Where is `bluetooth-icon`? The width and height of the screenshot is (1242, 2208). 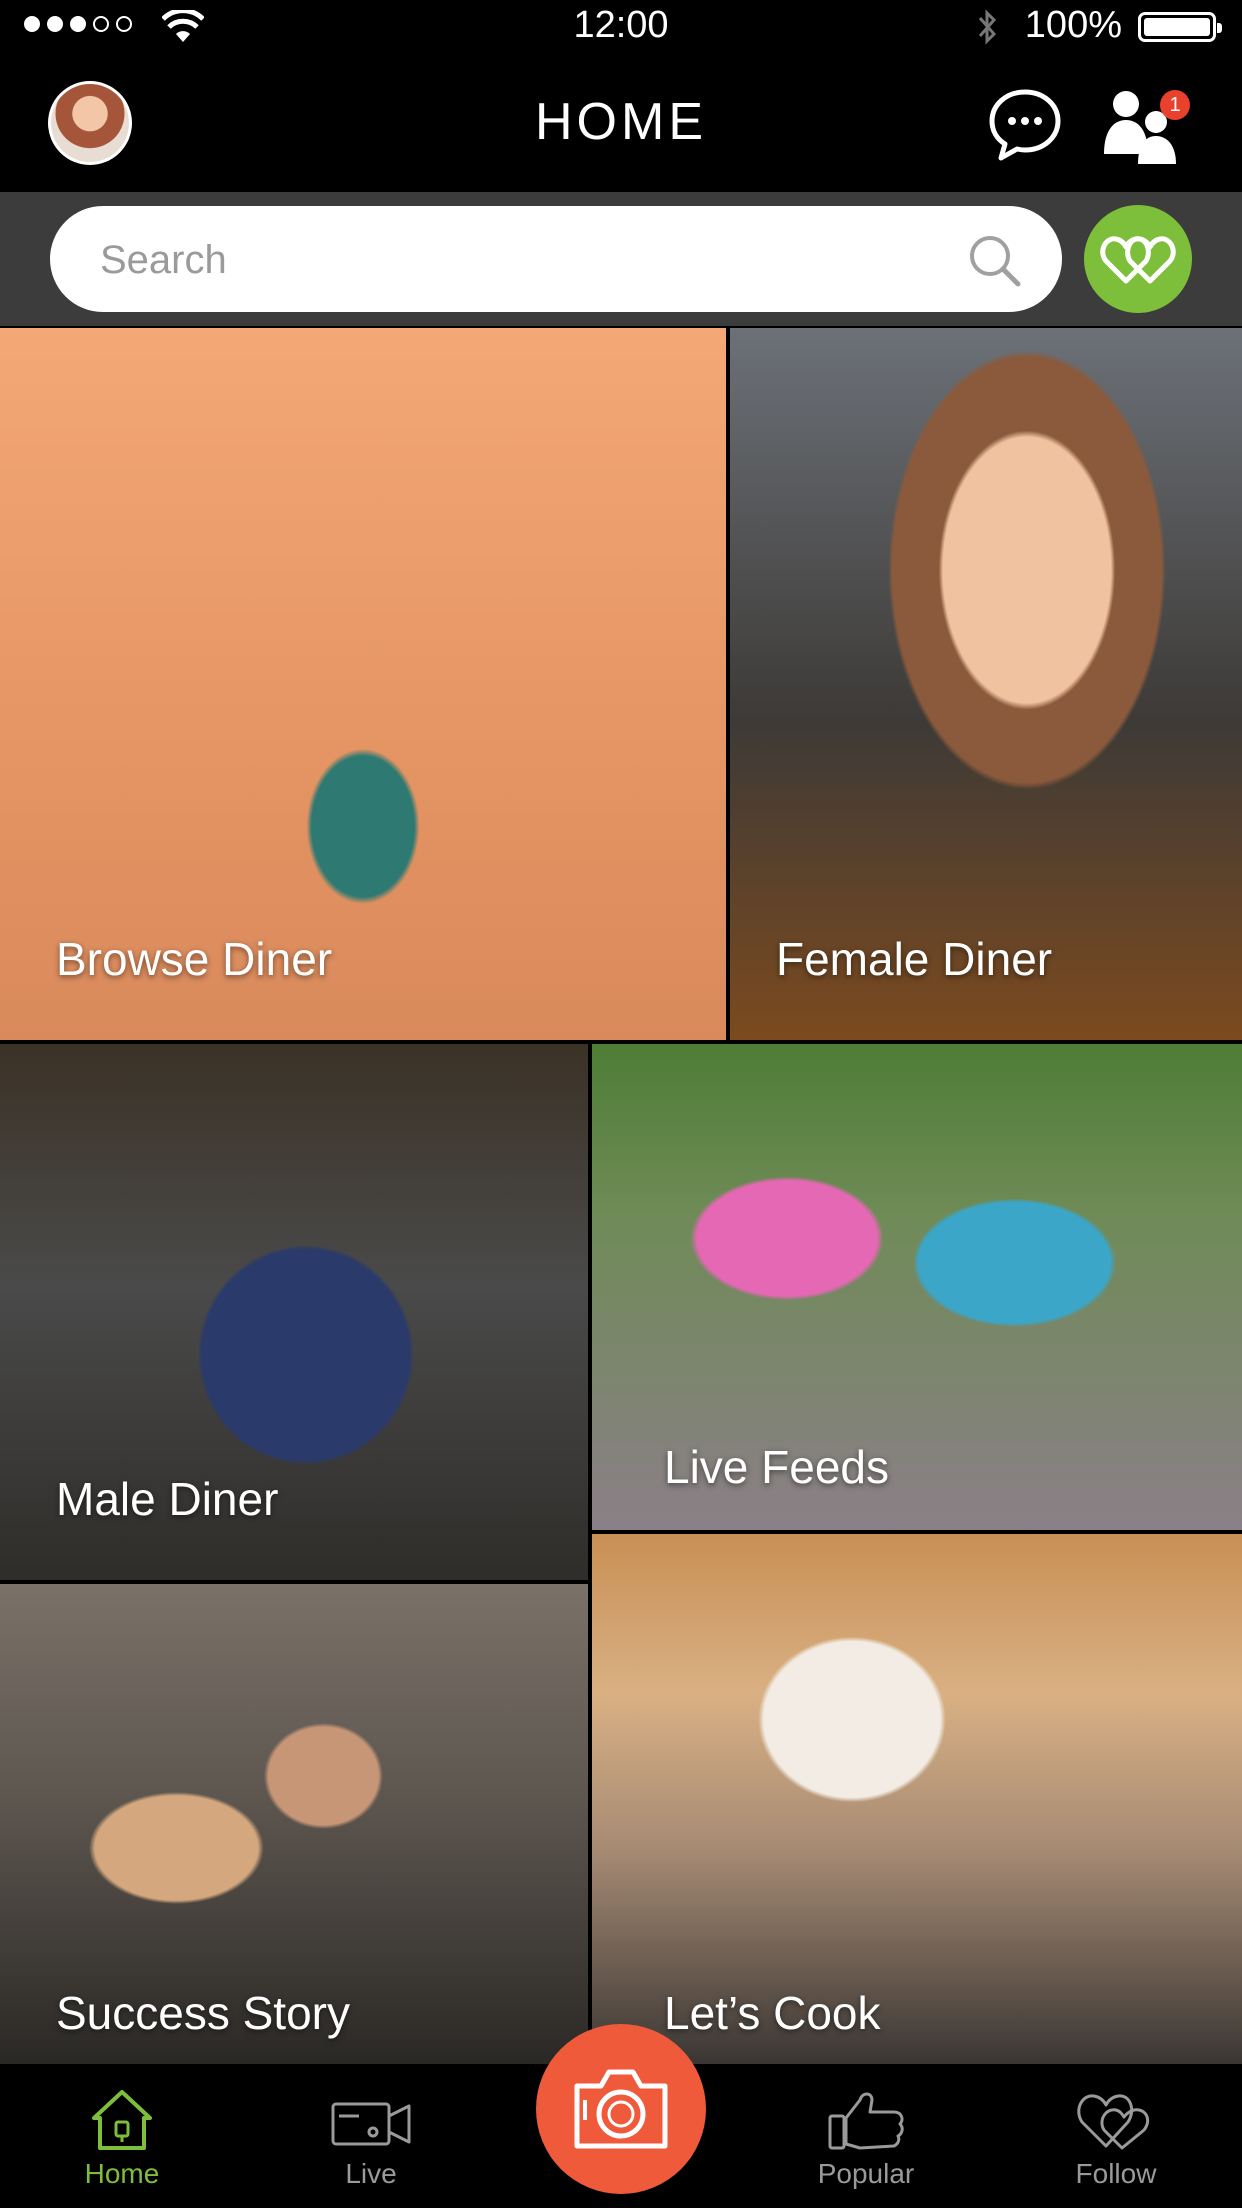 bluetooth-icon is located at coordinates (987, 27).